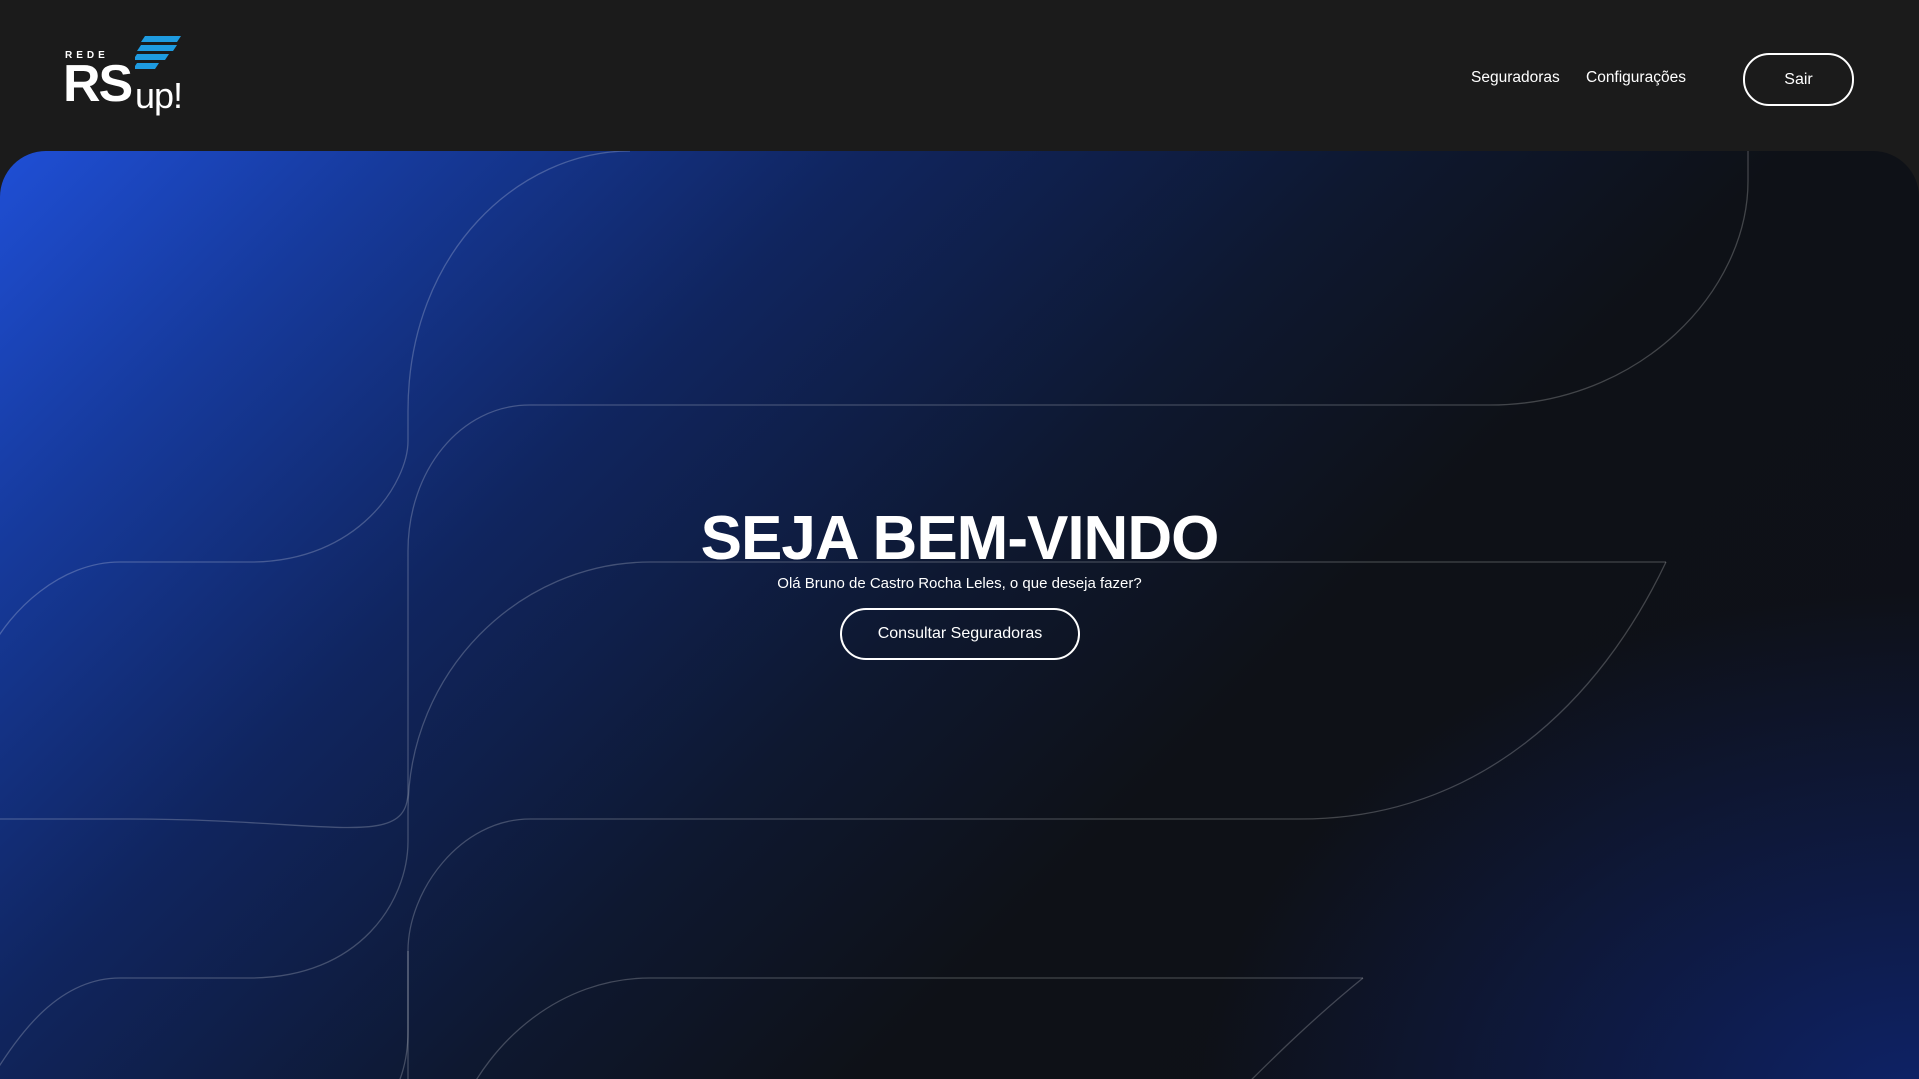  Describe the element at coordinates (158, 52) in the screenshot. I see `stacked-stripes-icon` at that location.